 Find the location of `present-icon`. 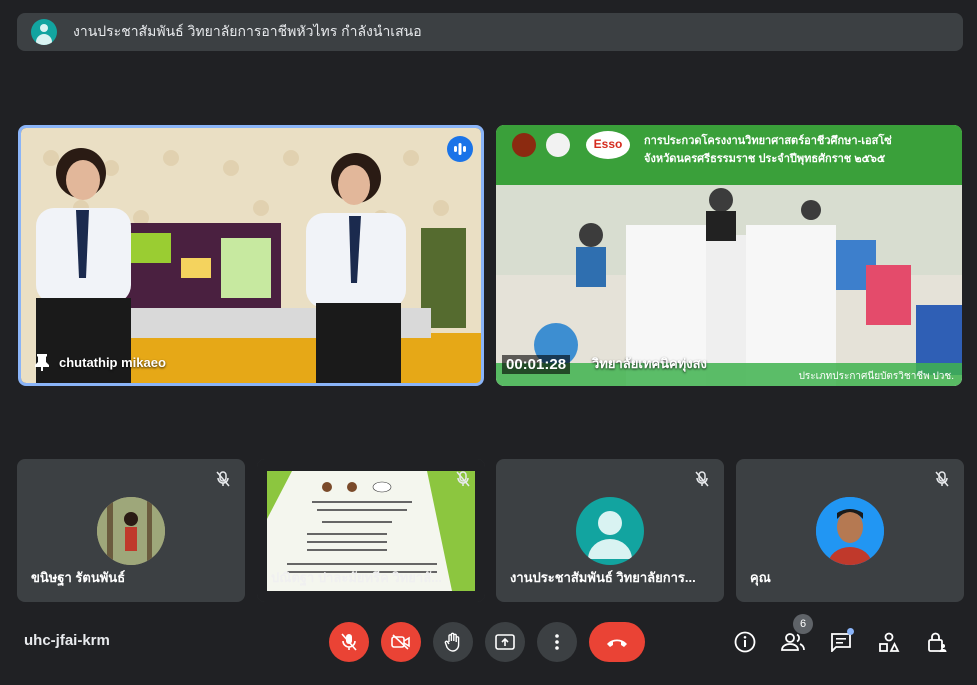

present-icon is located at coordinates (505, 642).